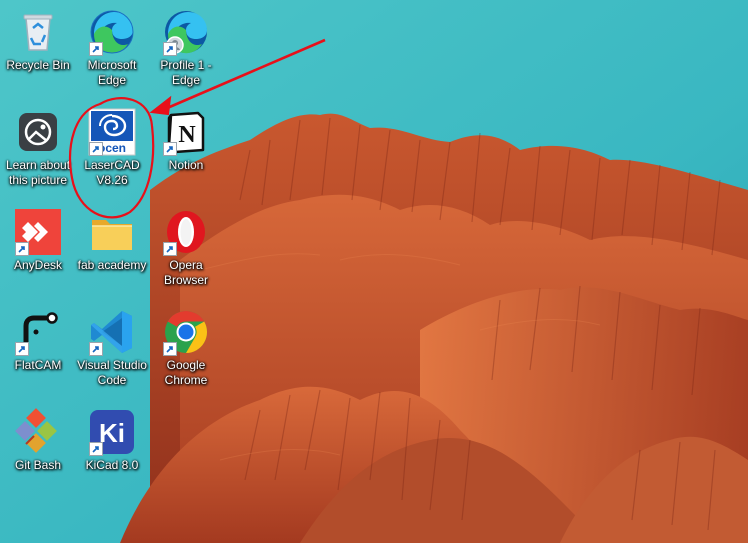  What do you see at coordinates (112, 172) in the screenshot?
I see `icon-label: LaserCAD V8.26` at bounding box center [112, 172].